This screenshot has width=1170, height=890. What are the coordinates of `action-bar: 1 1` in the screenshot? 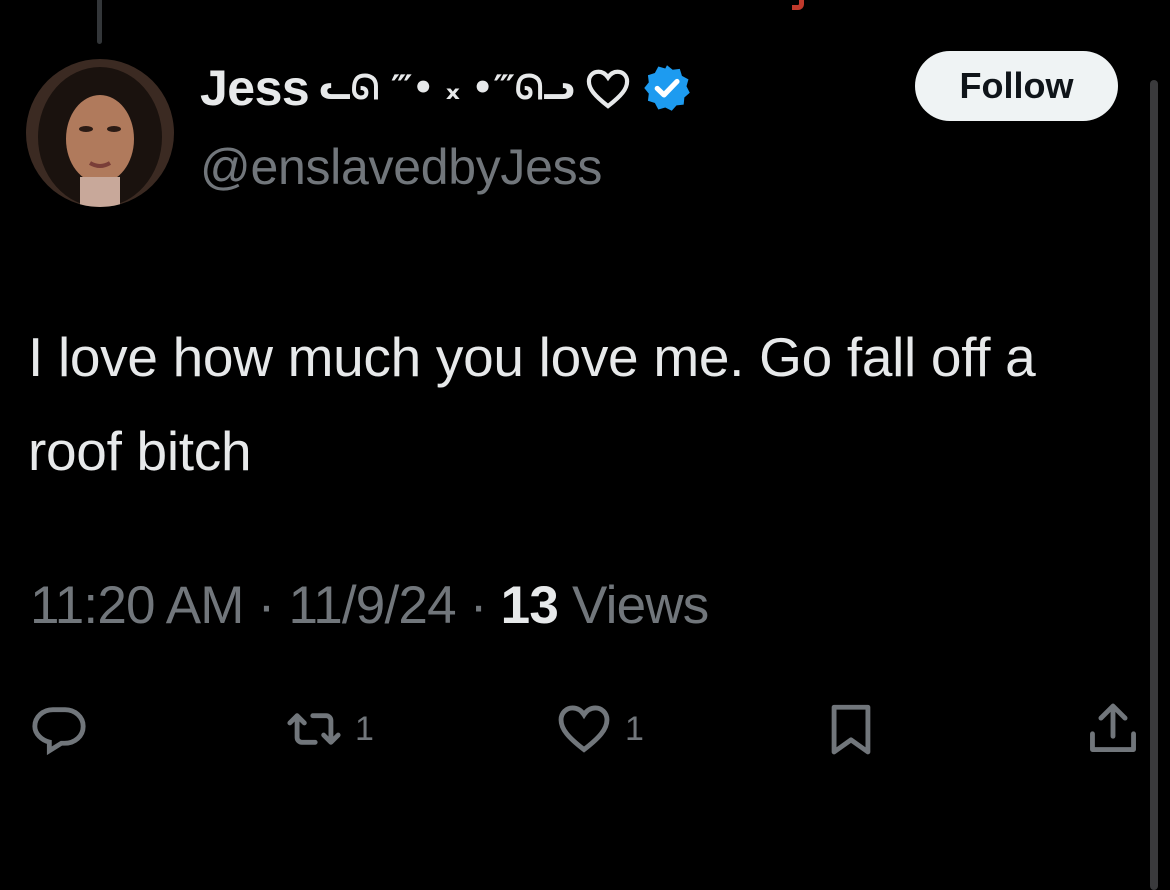 It's located at (585, 735).